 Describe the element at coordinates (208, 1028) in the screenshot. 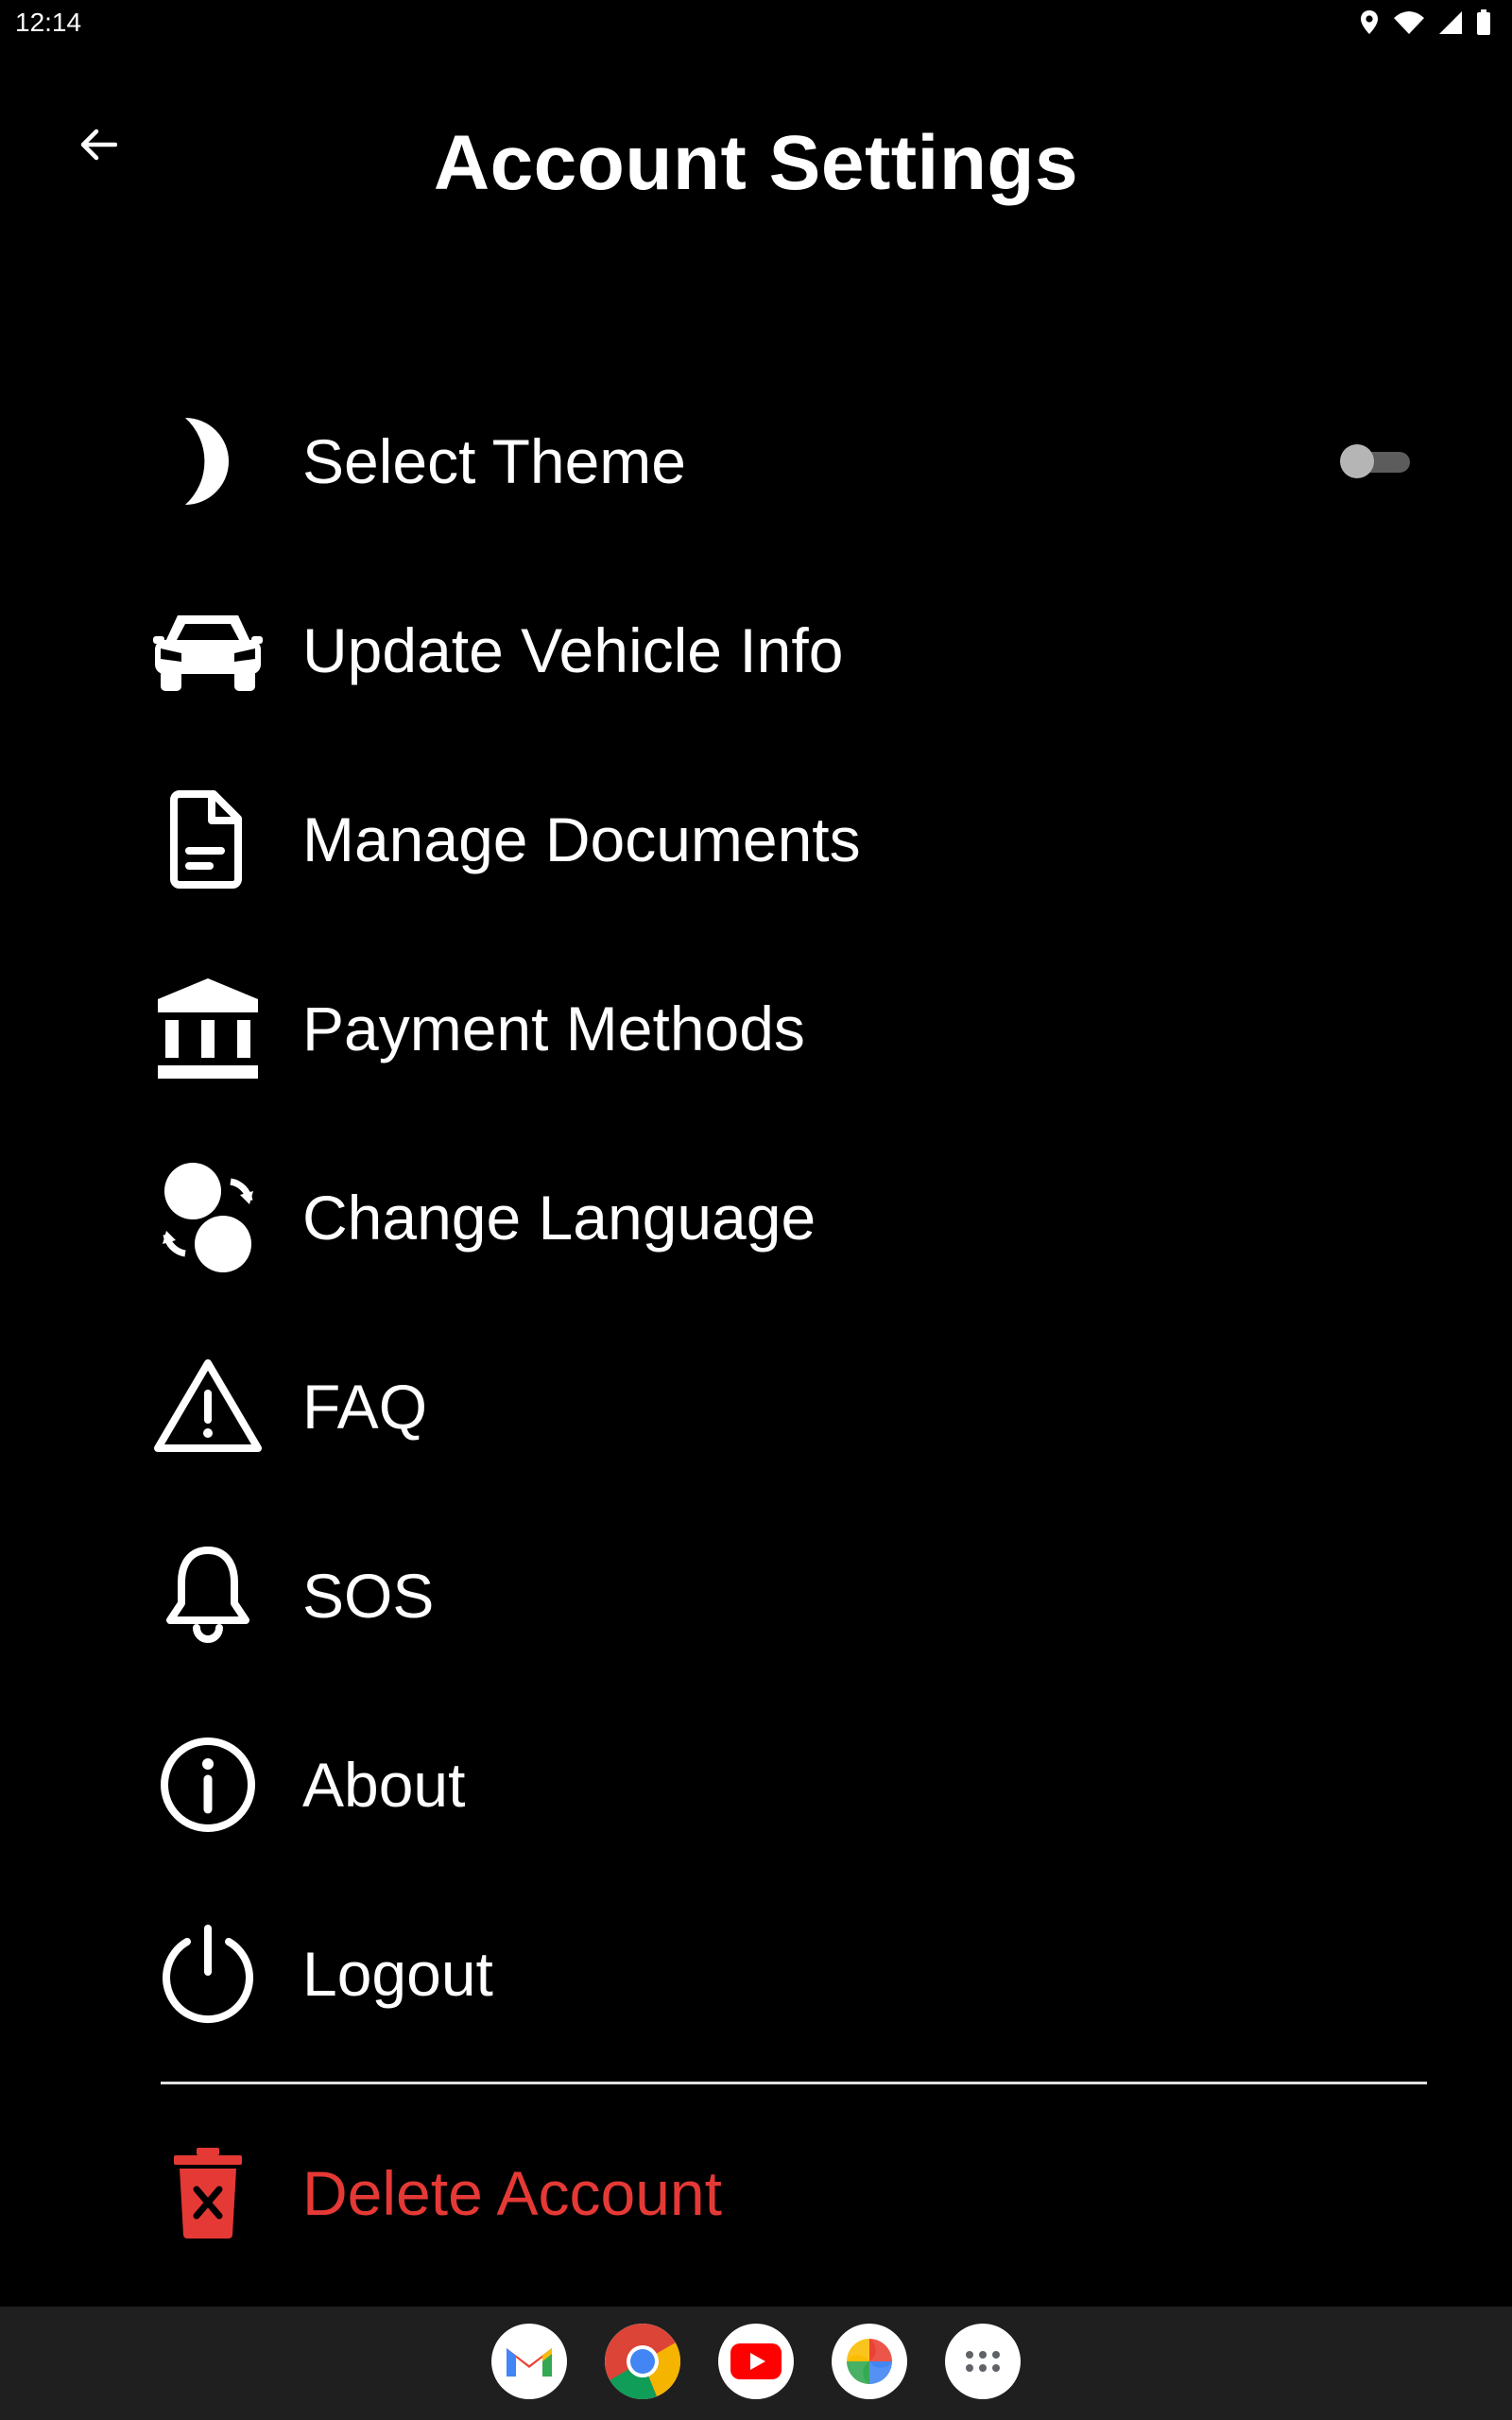

I see `bank-icon` at that location.